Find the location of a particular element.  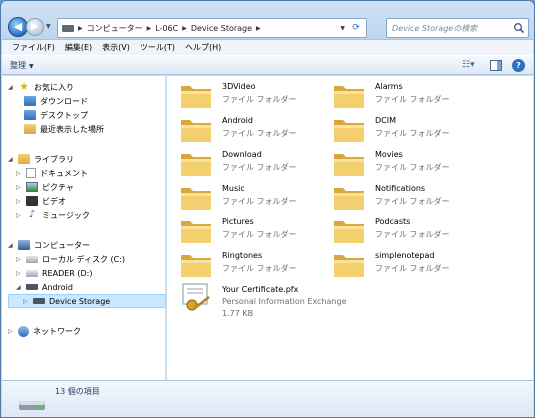

pictures-icon is located at coordinates (32, 187).